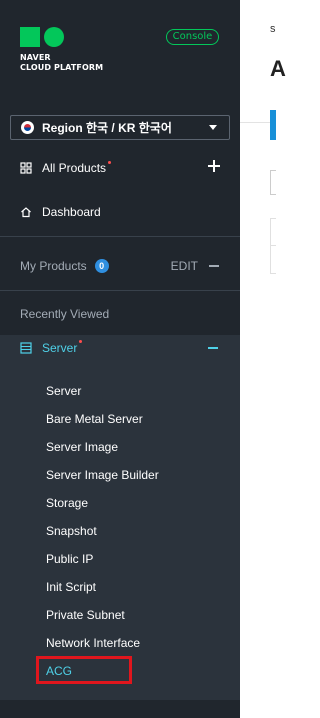 Image resolution: width=320 pixels, height=718 pixels. What do you see at coordinates (263, 359) in the screenshot?
I see `main-content-partial: s A` at bounding box center [263, 359].